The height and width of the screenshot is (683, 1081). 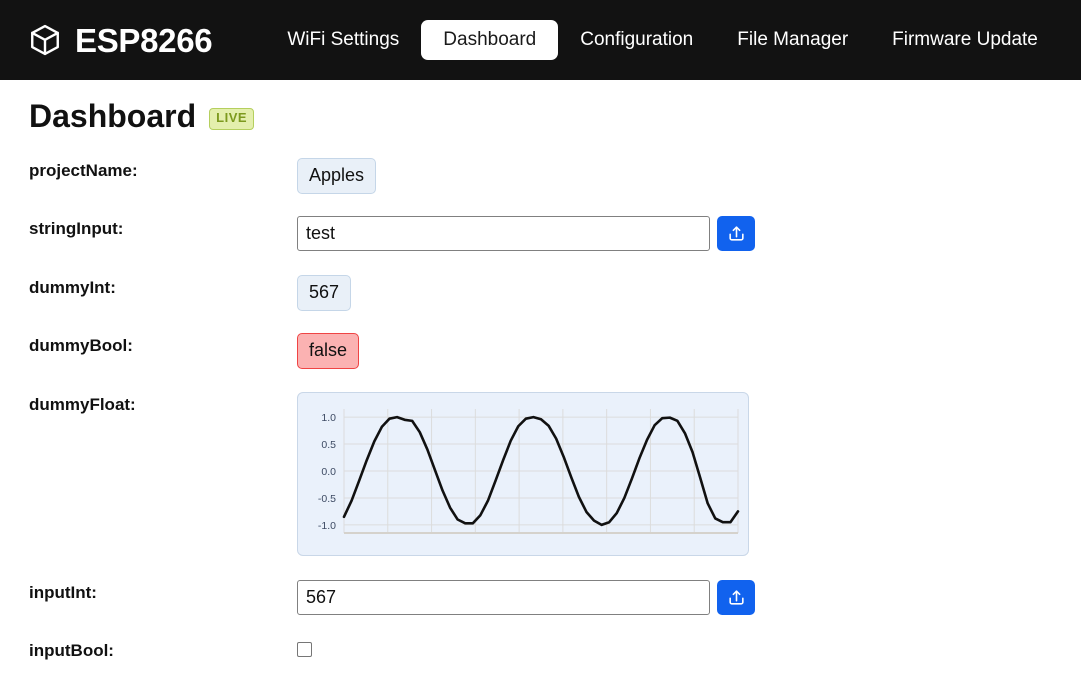 What do you see at coordinates (81, 345) in the screenshot?
I see `label-dummy-bool: dummyBool:` at bounding box center [81, 345].